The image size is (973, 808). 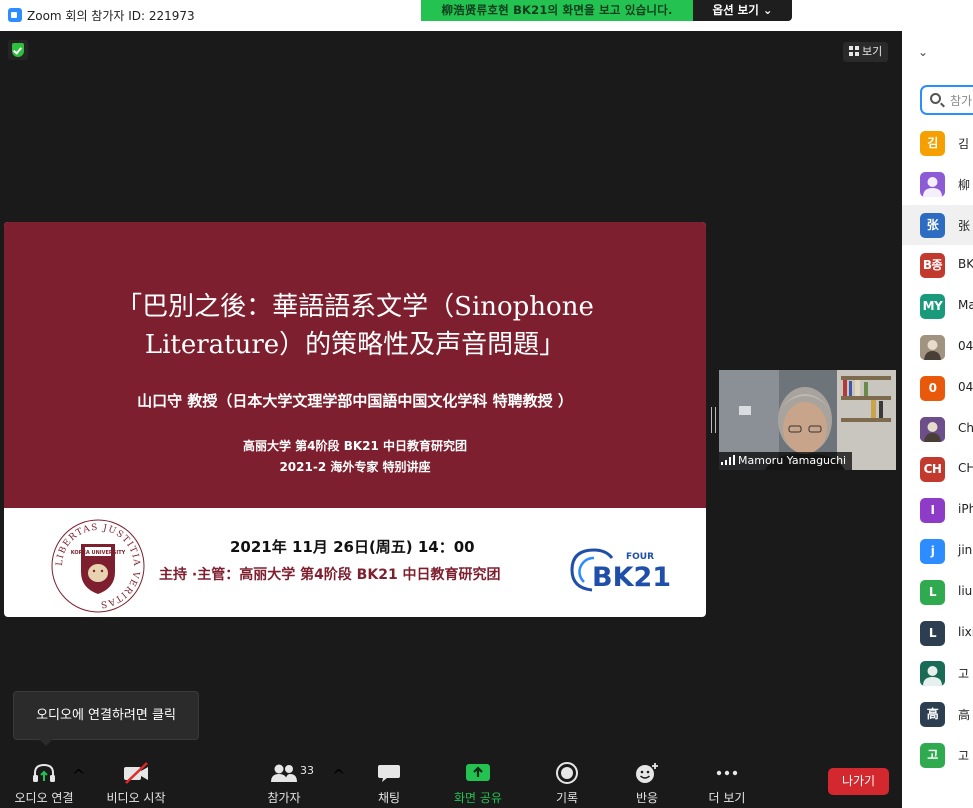 I want to click on view-layout-label: 보기, so click(x=872, y=51).